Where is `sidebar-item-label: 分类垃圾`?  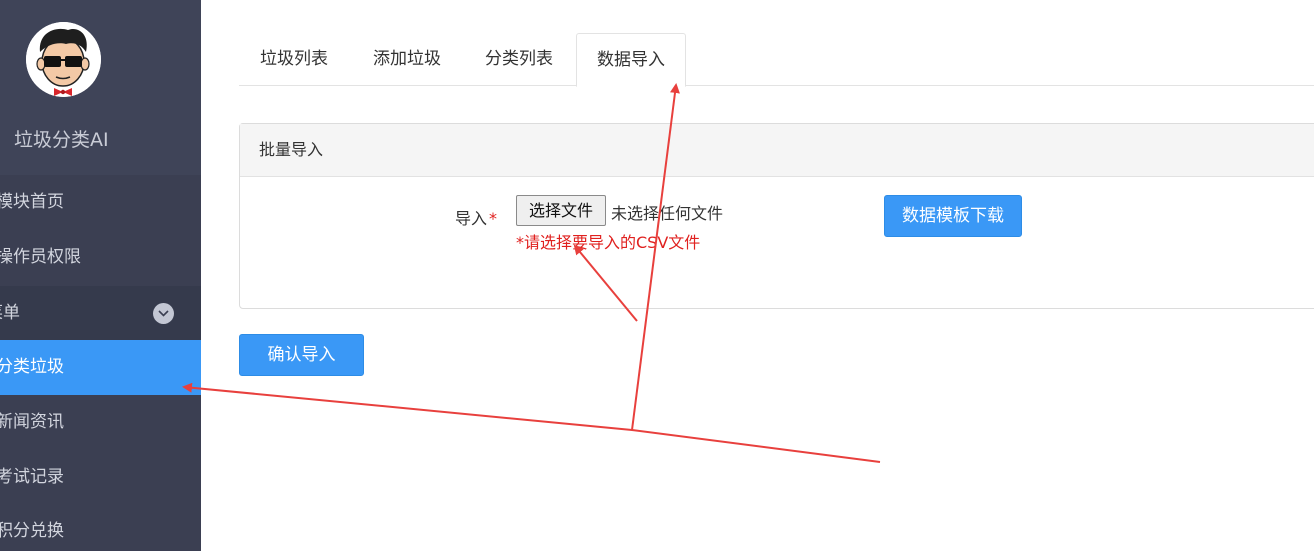 sidebar-item-label: 分类垃圾 is located at coordinates (32, 367).